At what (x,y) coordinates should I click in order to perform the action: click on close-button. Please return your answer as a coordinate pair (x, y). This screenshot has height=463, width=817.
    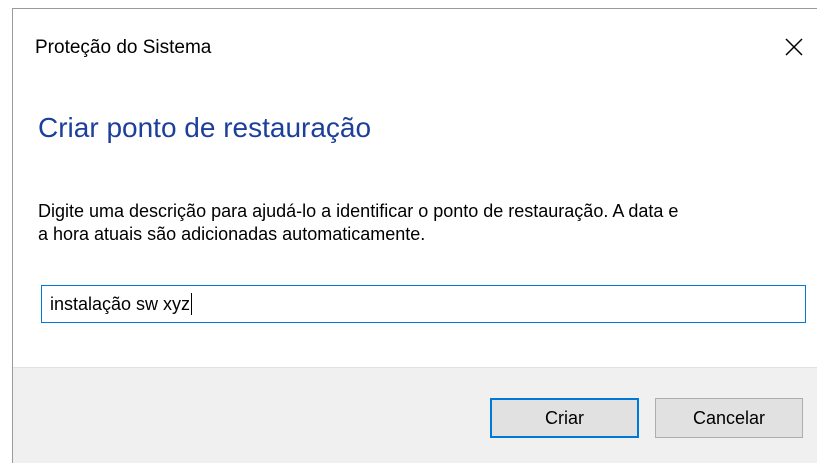
    Looking at the image, I should click on (794, 47).